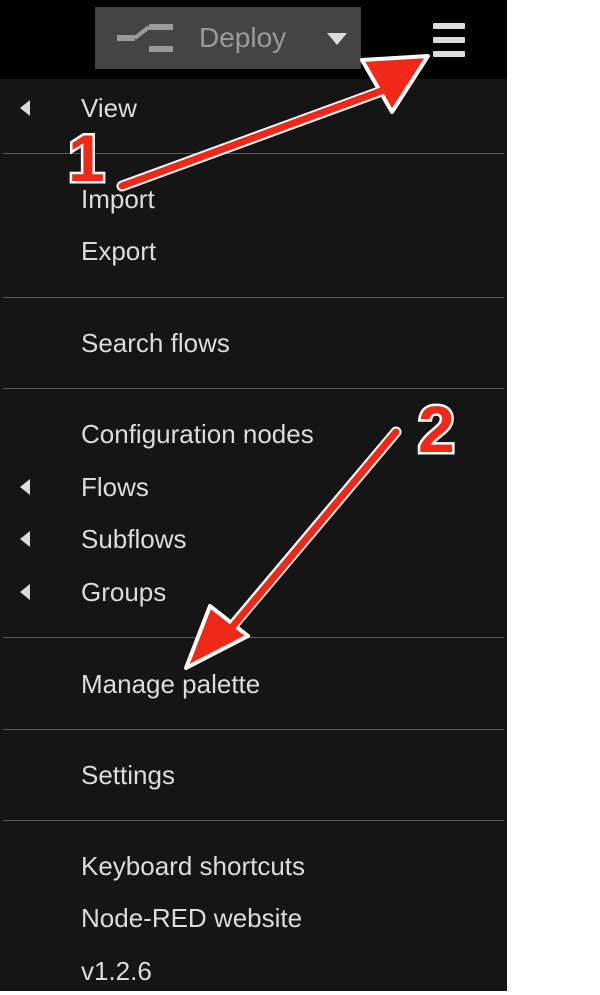 The width and height of the screenshot is (600, 995). Describe the element at coordinates (116, 971) in the screenshot. I see `version-label: v1.2.6` at that location.